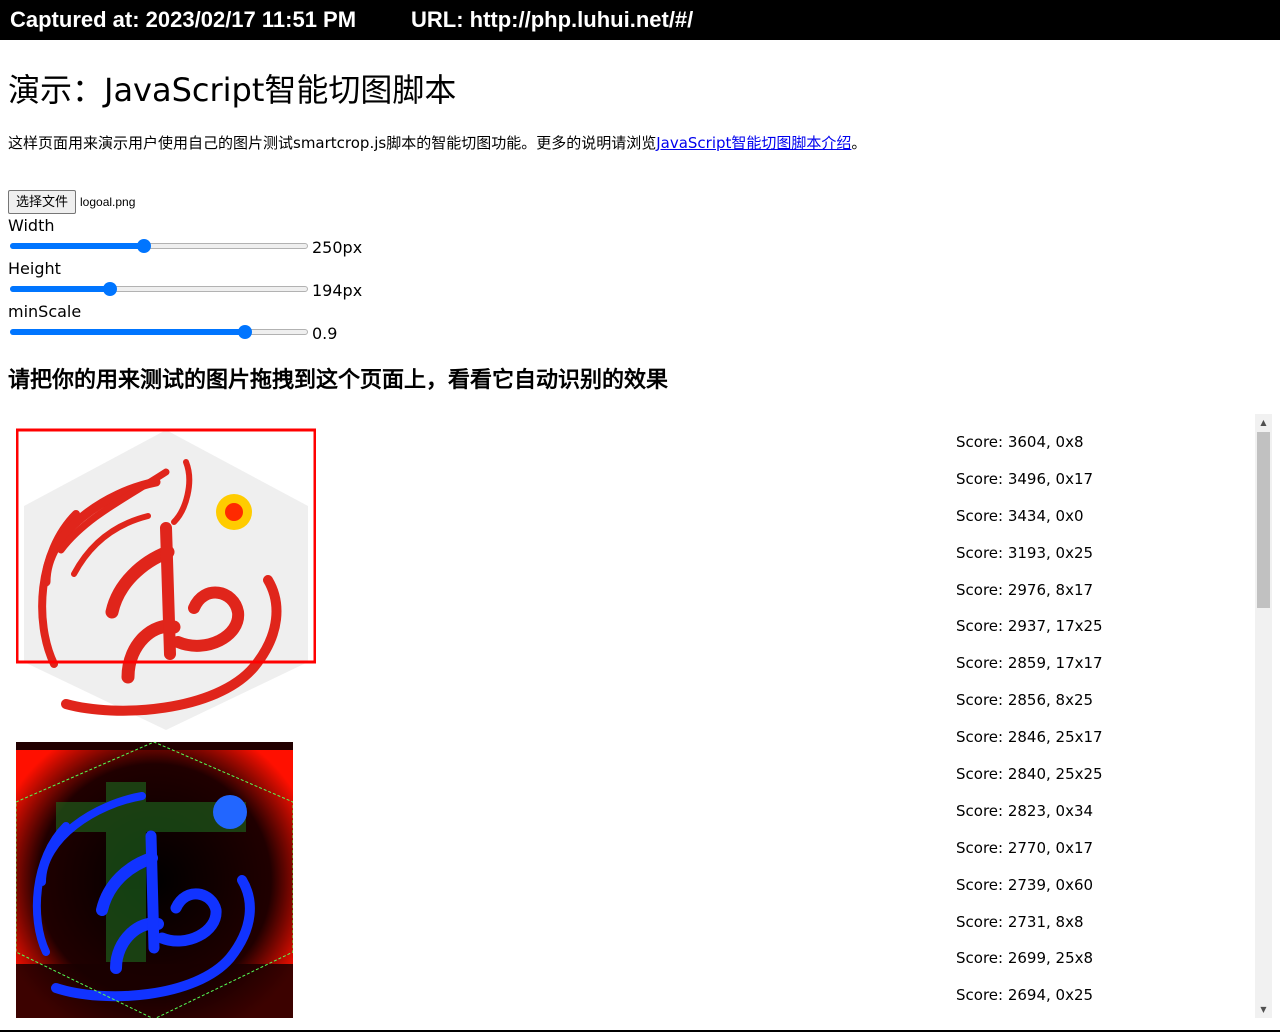  Describe the element at coordinates (1263, 716) in the screenshot. I see `result-scrollbar: ▲ ▼` at that location.